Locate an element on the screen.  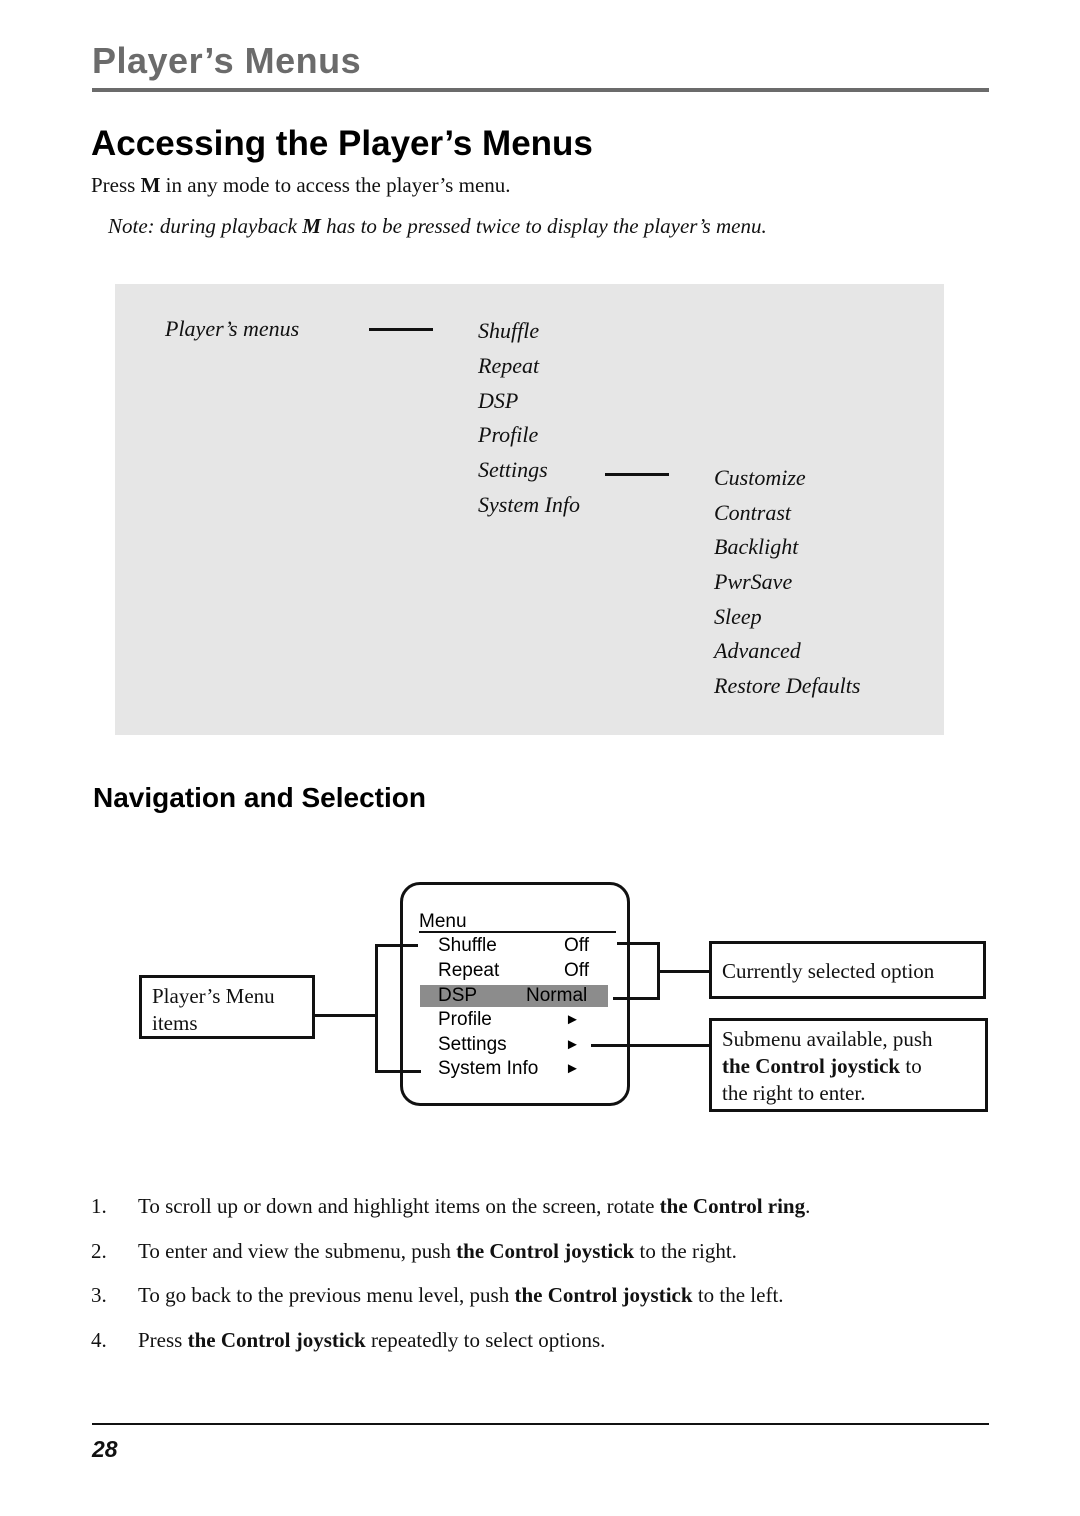
connector-submenu is located at coordinates (650, 1045).